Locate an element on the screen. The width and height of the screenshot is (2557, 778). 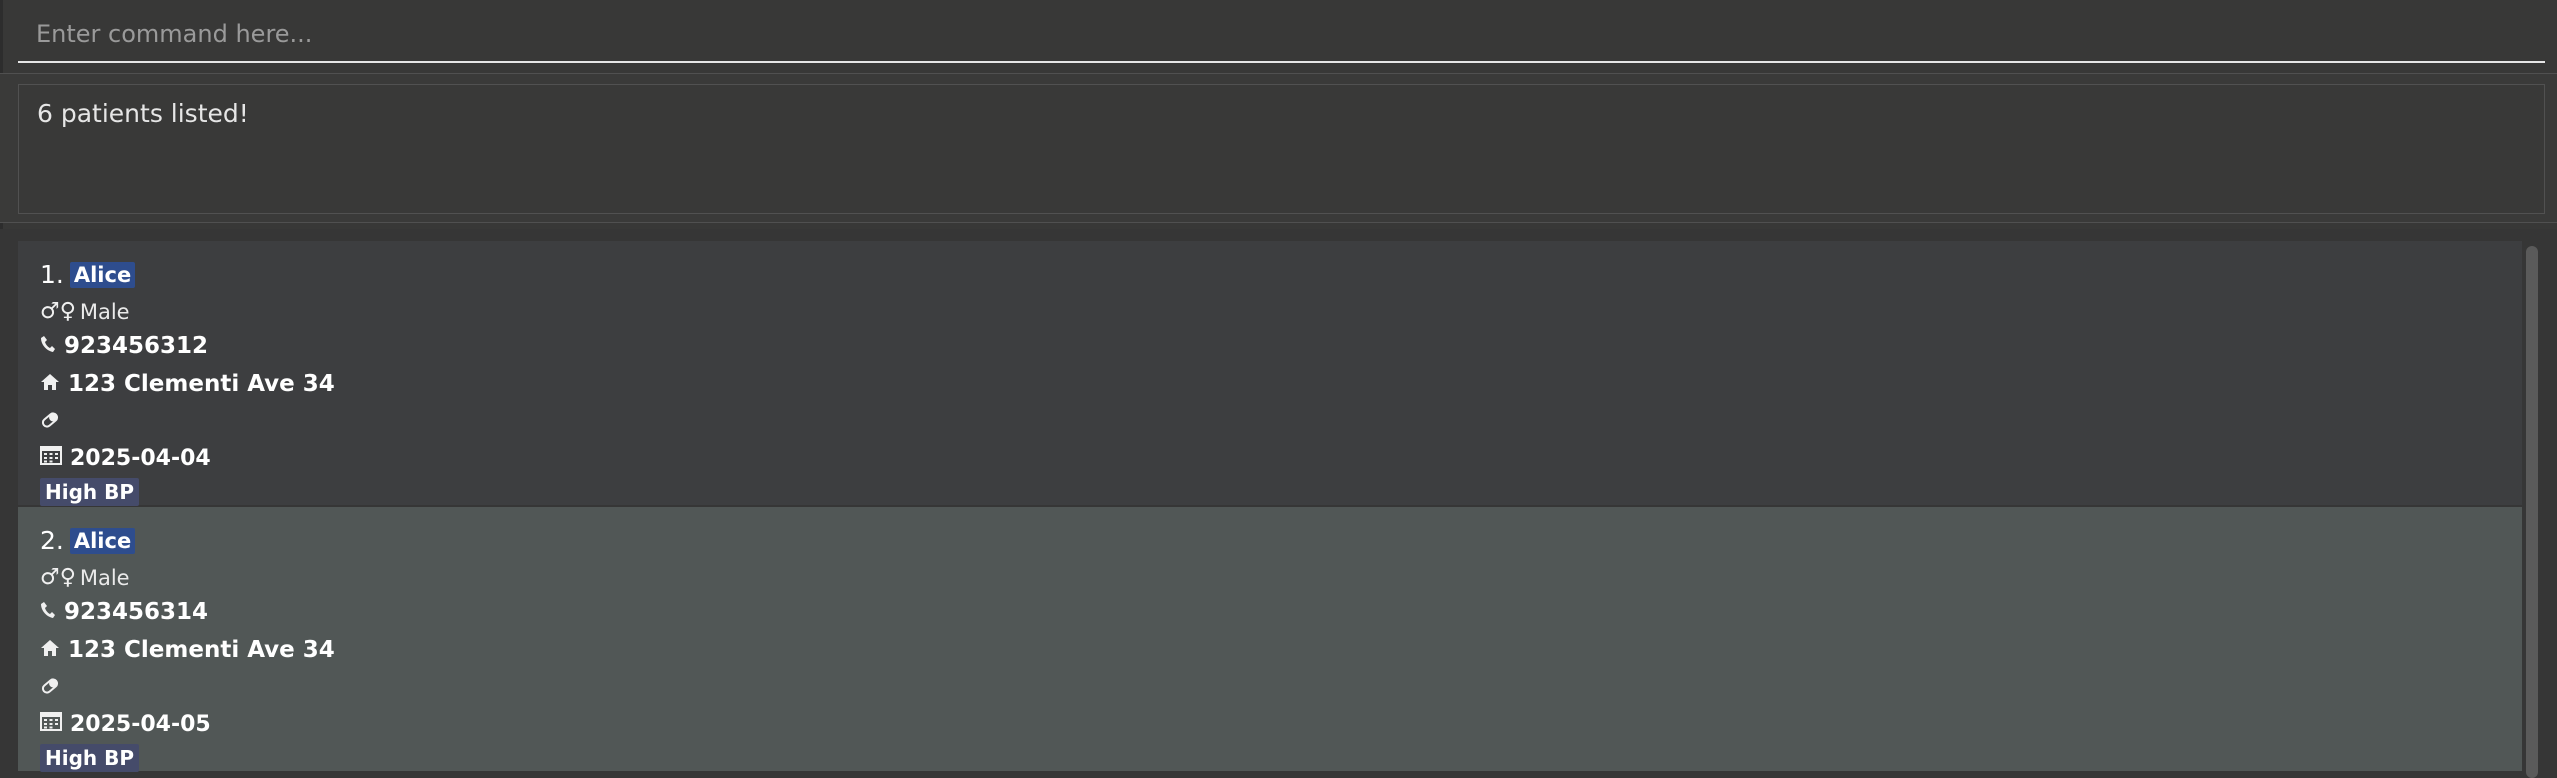
patient-date-row: 2025-04-05 is located at coordinates (125, 724).